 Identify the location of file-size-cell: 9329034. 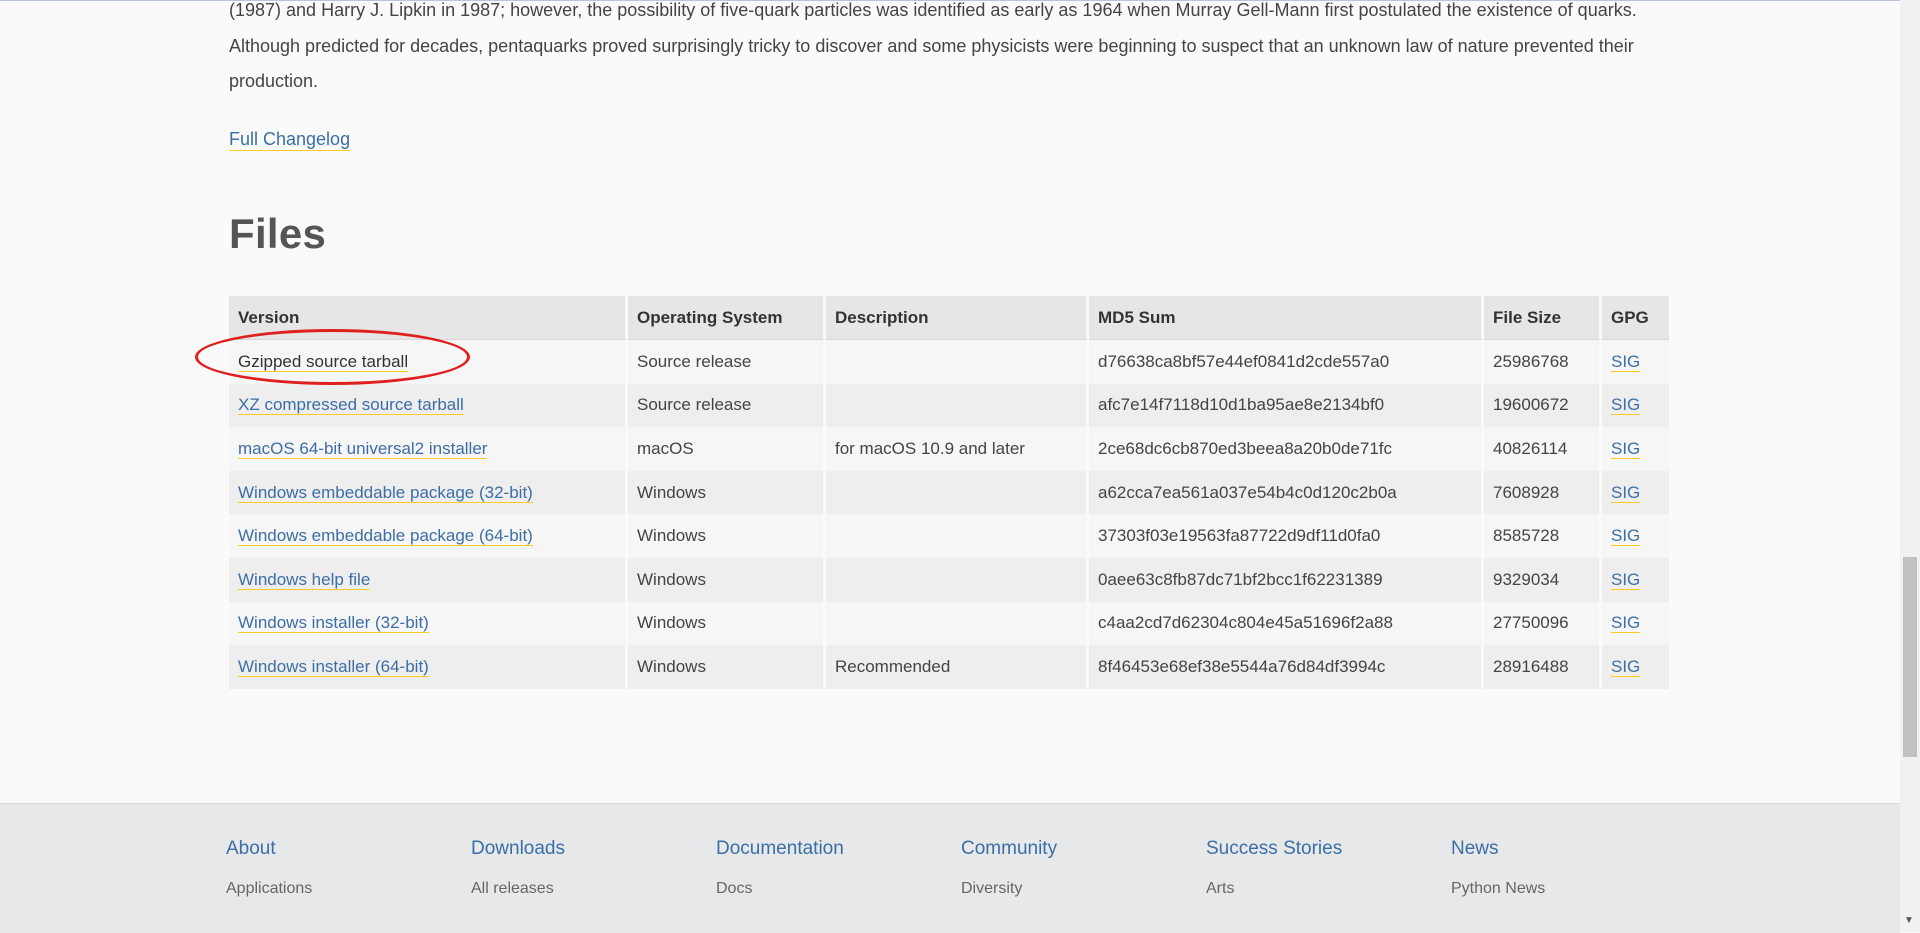
(1543, 579).